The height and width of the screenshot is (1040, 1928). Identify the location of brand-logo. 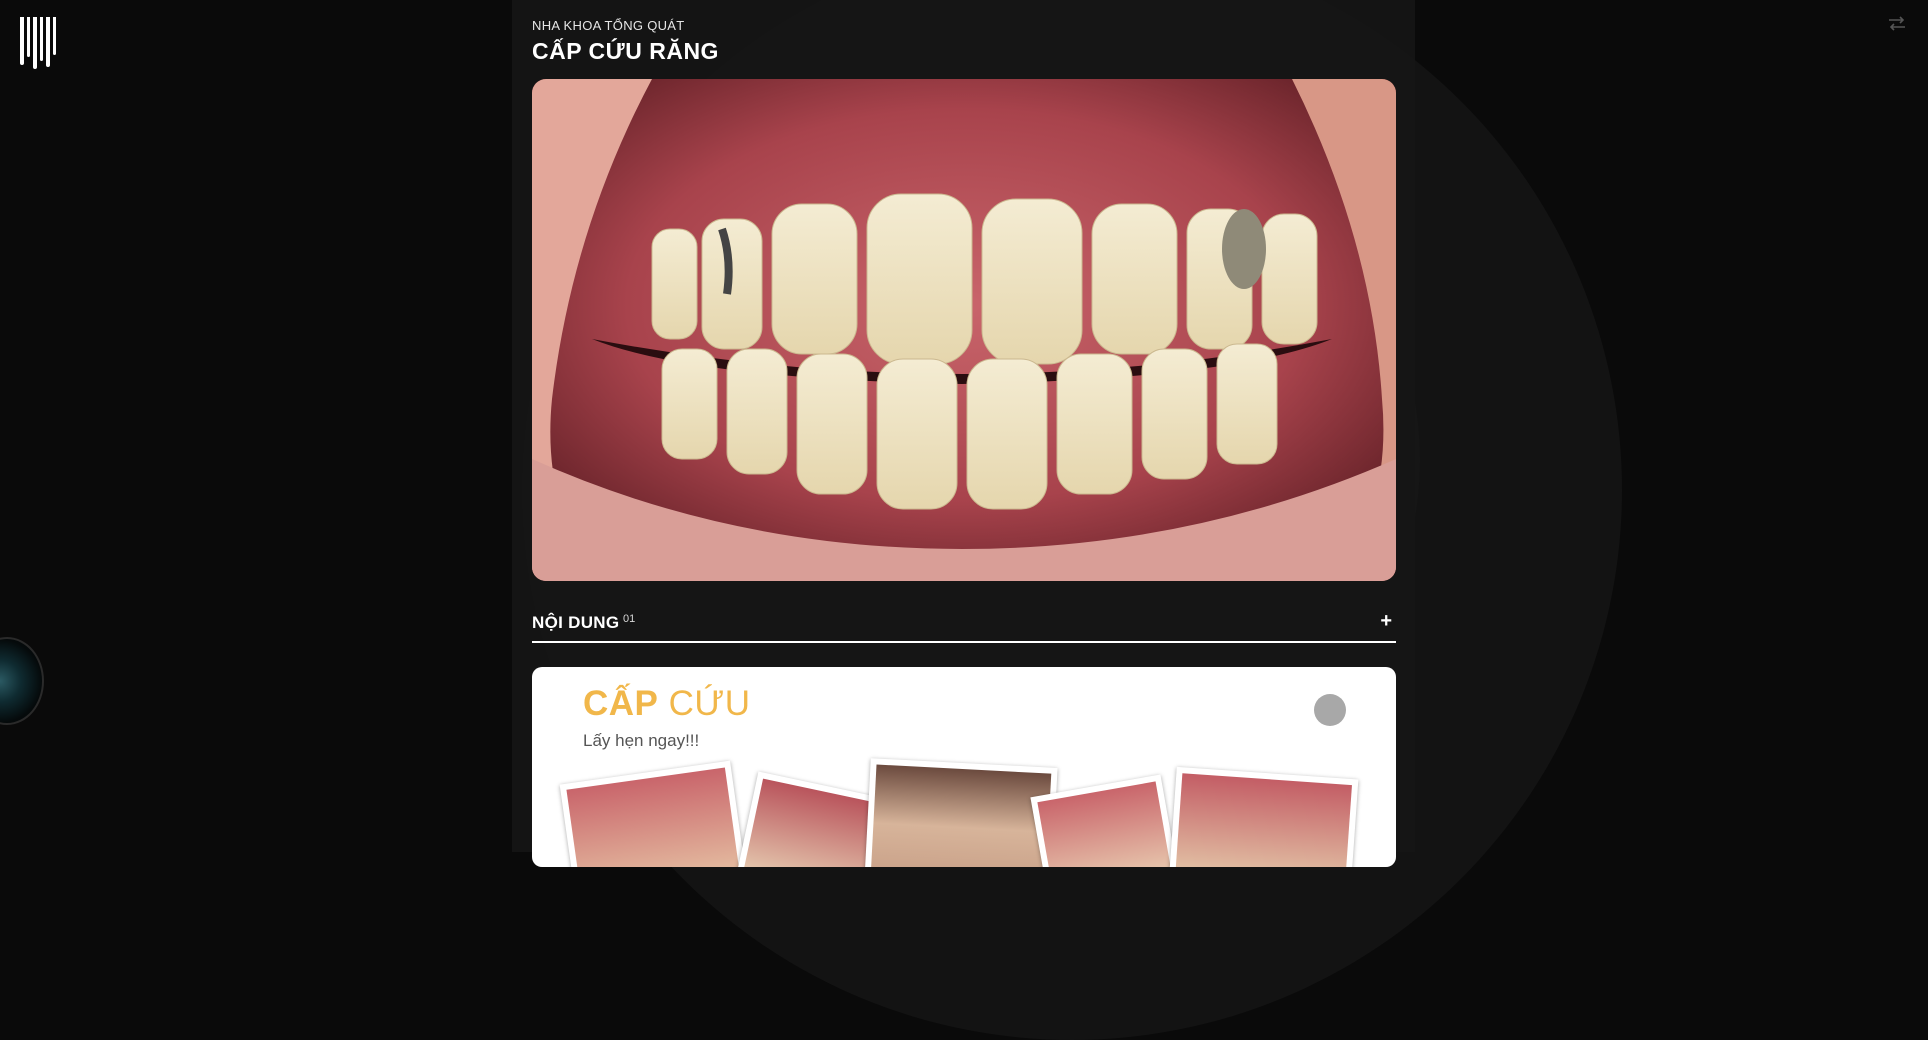
(38, 43).